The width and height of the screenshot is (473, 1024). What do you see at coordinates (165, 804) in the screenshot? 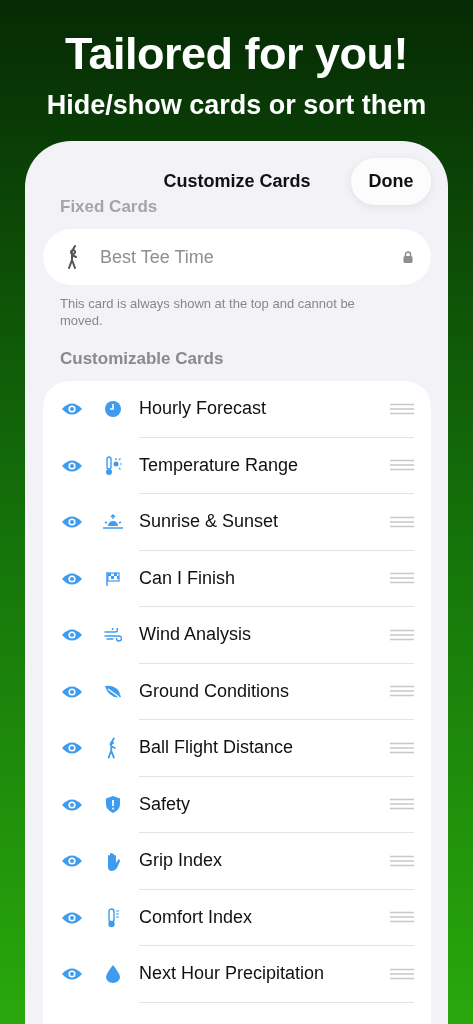
I see `card-label: Safety` at bounding box center [165, 804].